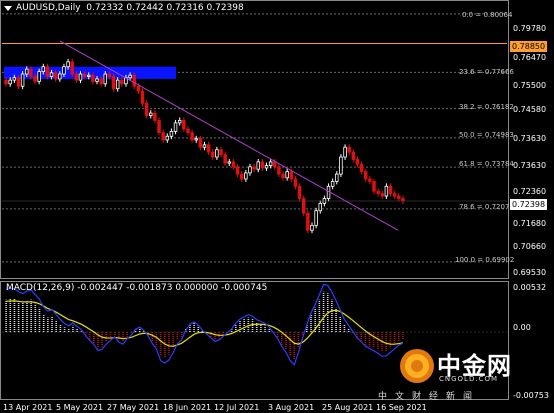 The image size is (554, 413). I want to click on price-tick: 0.71680, so click(530, 223).